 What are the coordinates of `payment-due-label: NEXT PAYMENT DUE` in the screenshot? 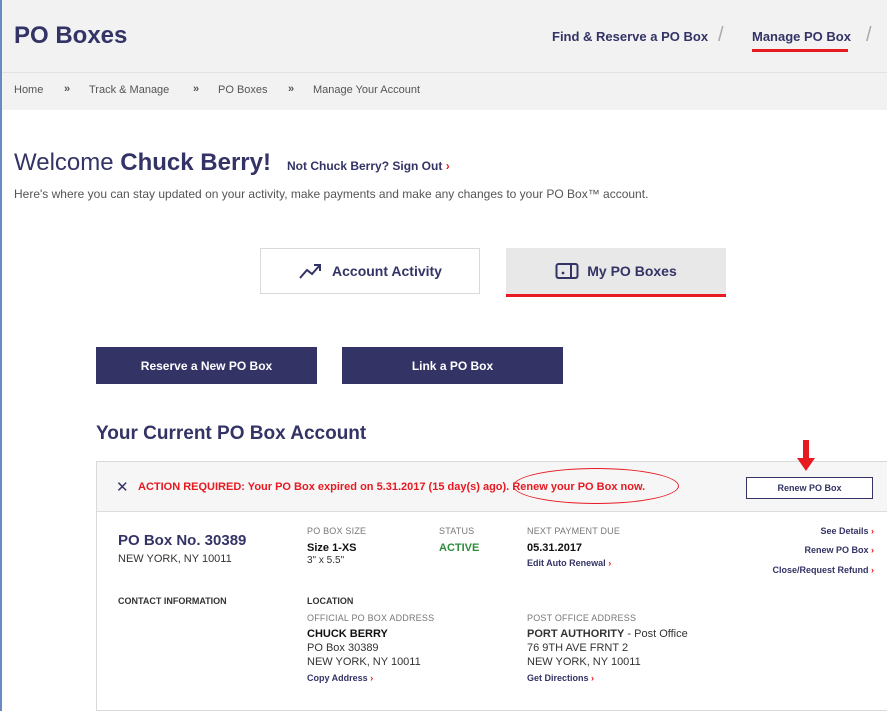 It's located at (574, 531).